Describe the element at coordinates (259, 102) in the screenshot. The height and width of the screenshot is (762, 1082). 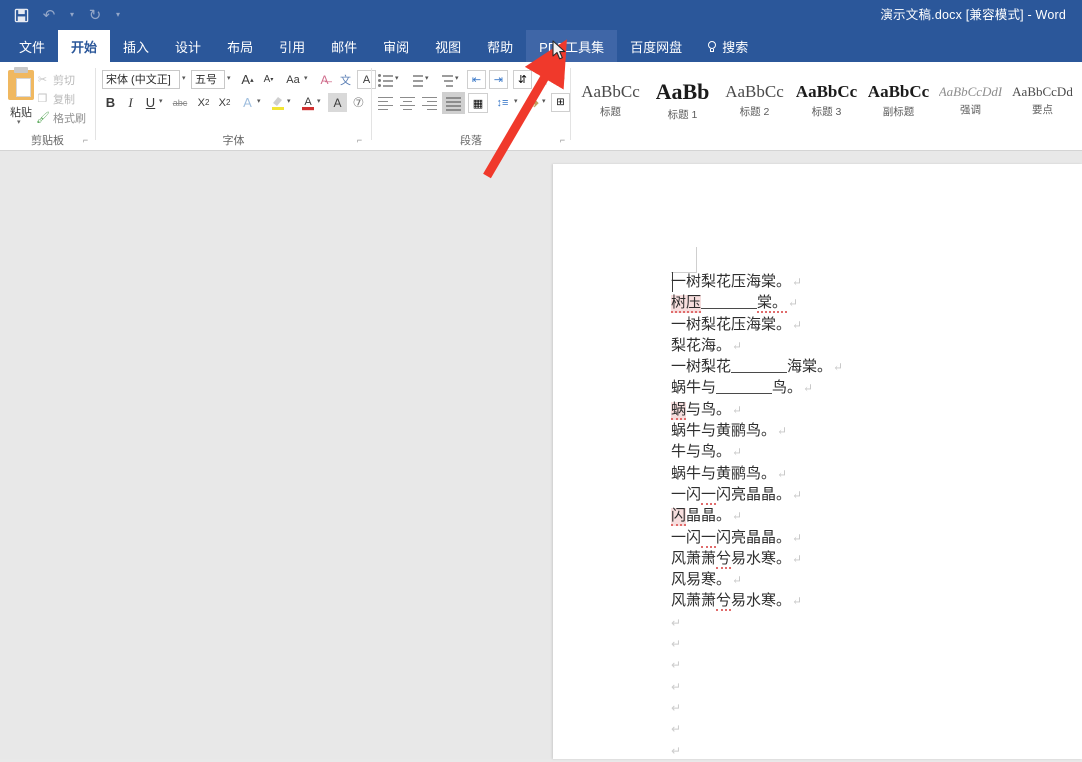
I see `text-effects-dropdown-icon: ▾` at that location.